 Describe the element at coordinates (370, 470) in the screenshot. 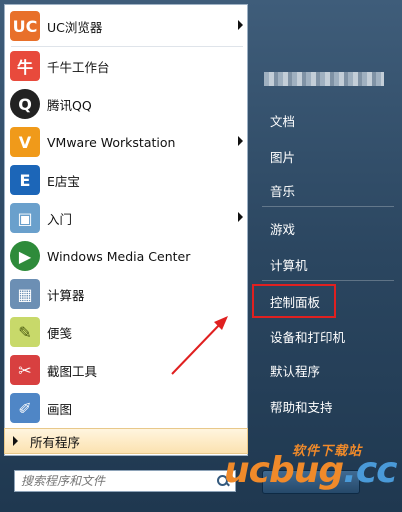

I see `watermark-suffix: .cc` at that location.